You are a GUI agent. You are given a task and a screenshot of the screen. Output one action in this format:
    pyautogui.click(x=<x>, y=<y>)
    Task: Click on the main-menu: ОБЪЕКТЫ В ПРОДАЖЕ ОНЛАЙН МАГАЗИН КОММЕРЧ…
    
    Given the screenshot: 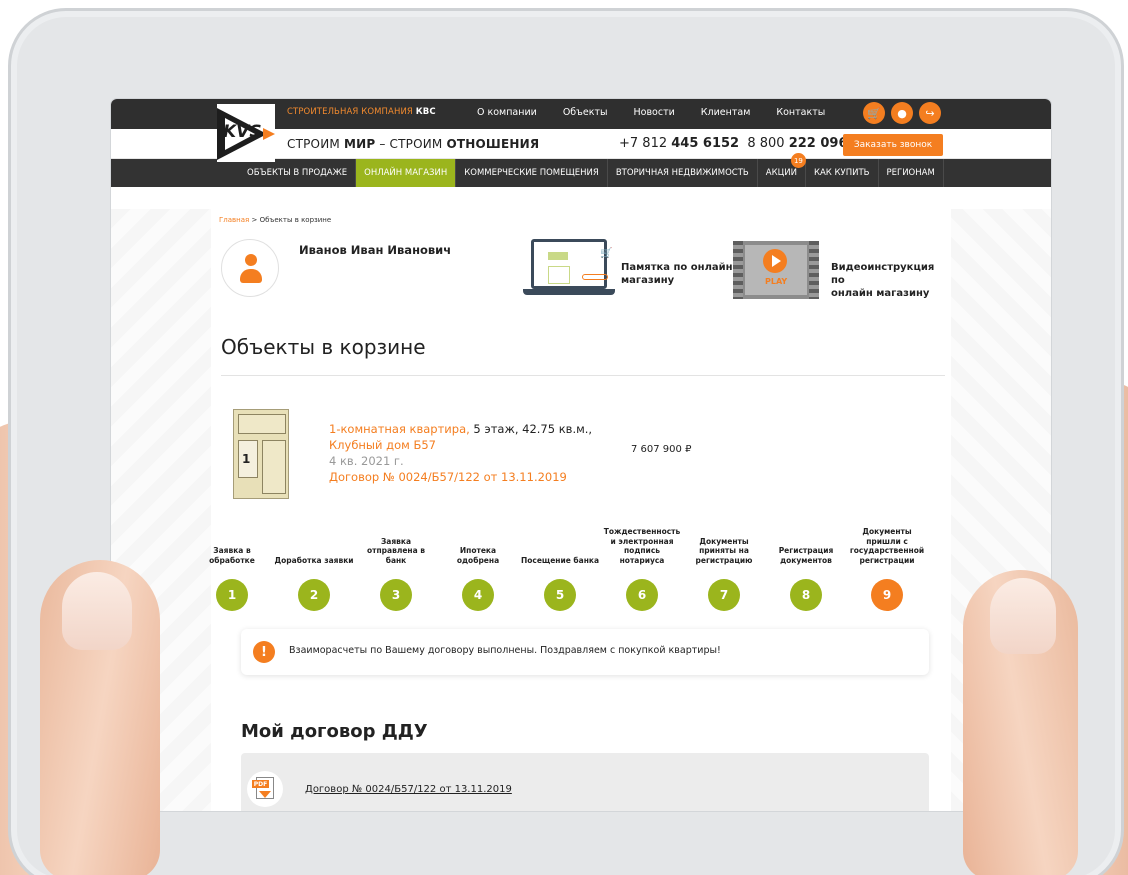 What is the action you would take?
    pyautogui.click(x=581, y=170)
    